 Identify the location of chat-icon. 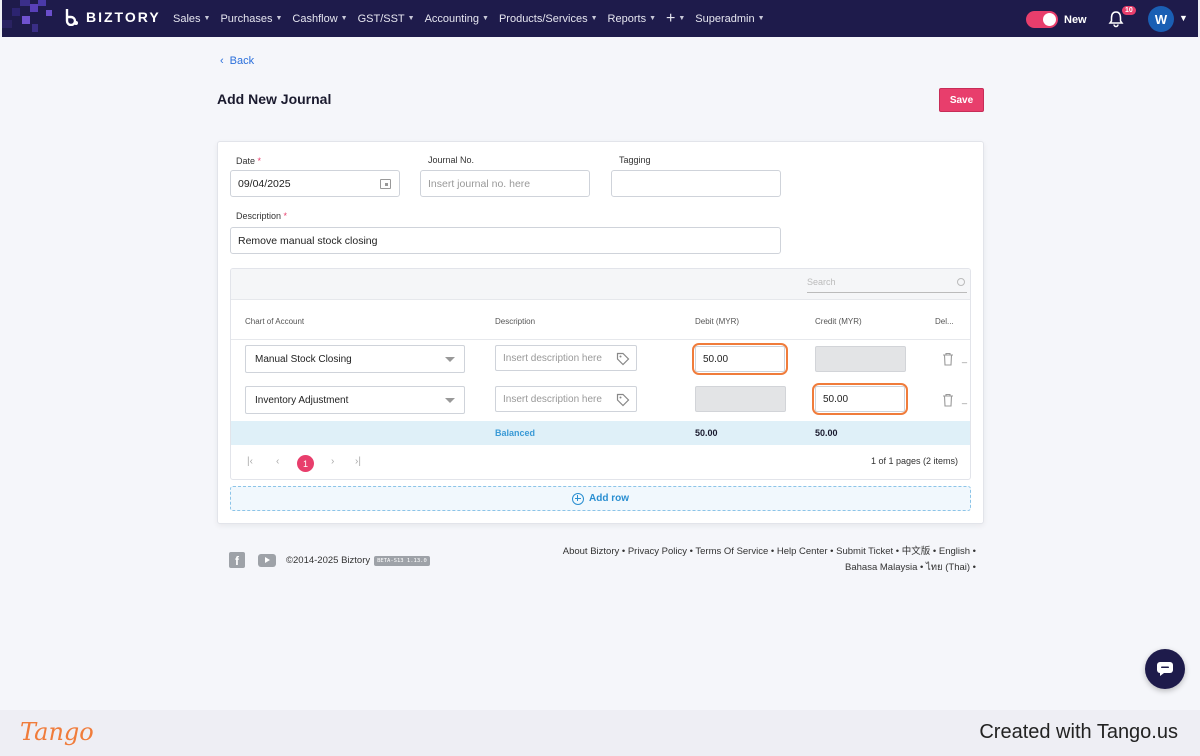
(1165, 669).